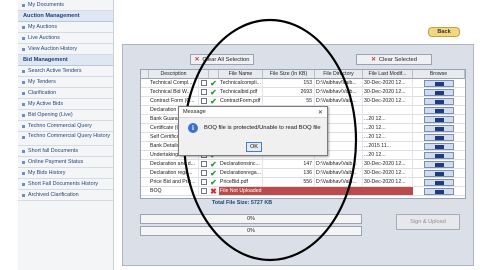  I want to click on sidebar-item: My Bids History, so click(65, 173).